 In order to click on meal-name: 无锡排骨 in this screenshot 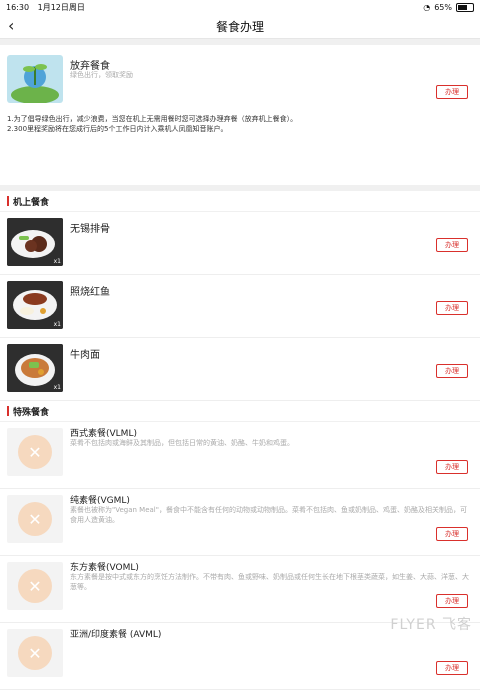, I will do `click(90, 229)`.